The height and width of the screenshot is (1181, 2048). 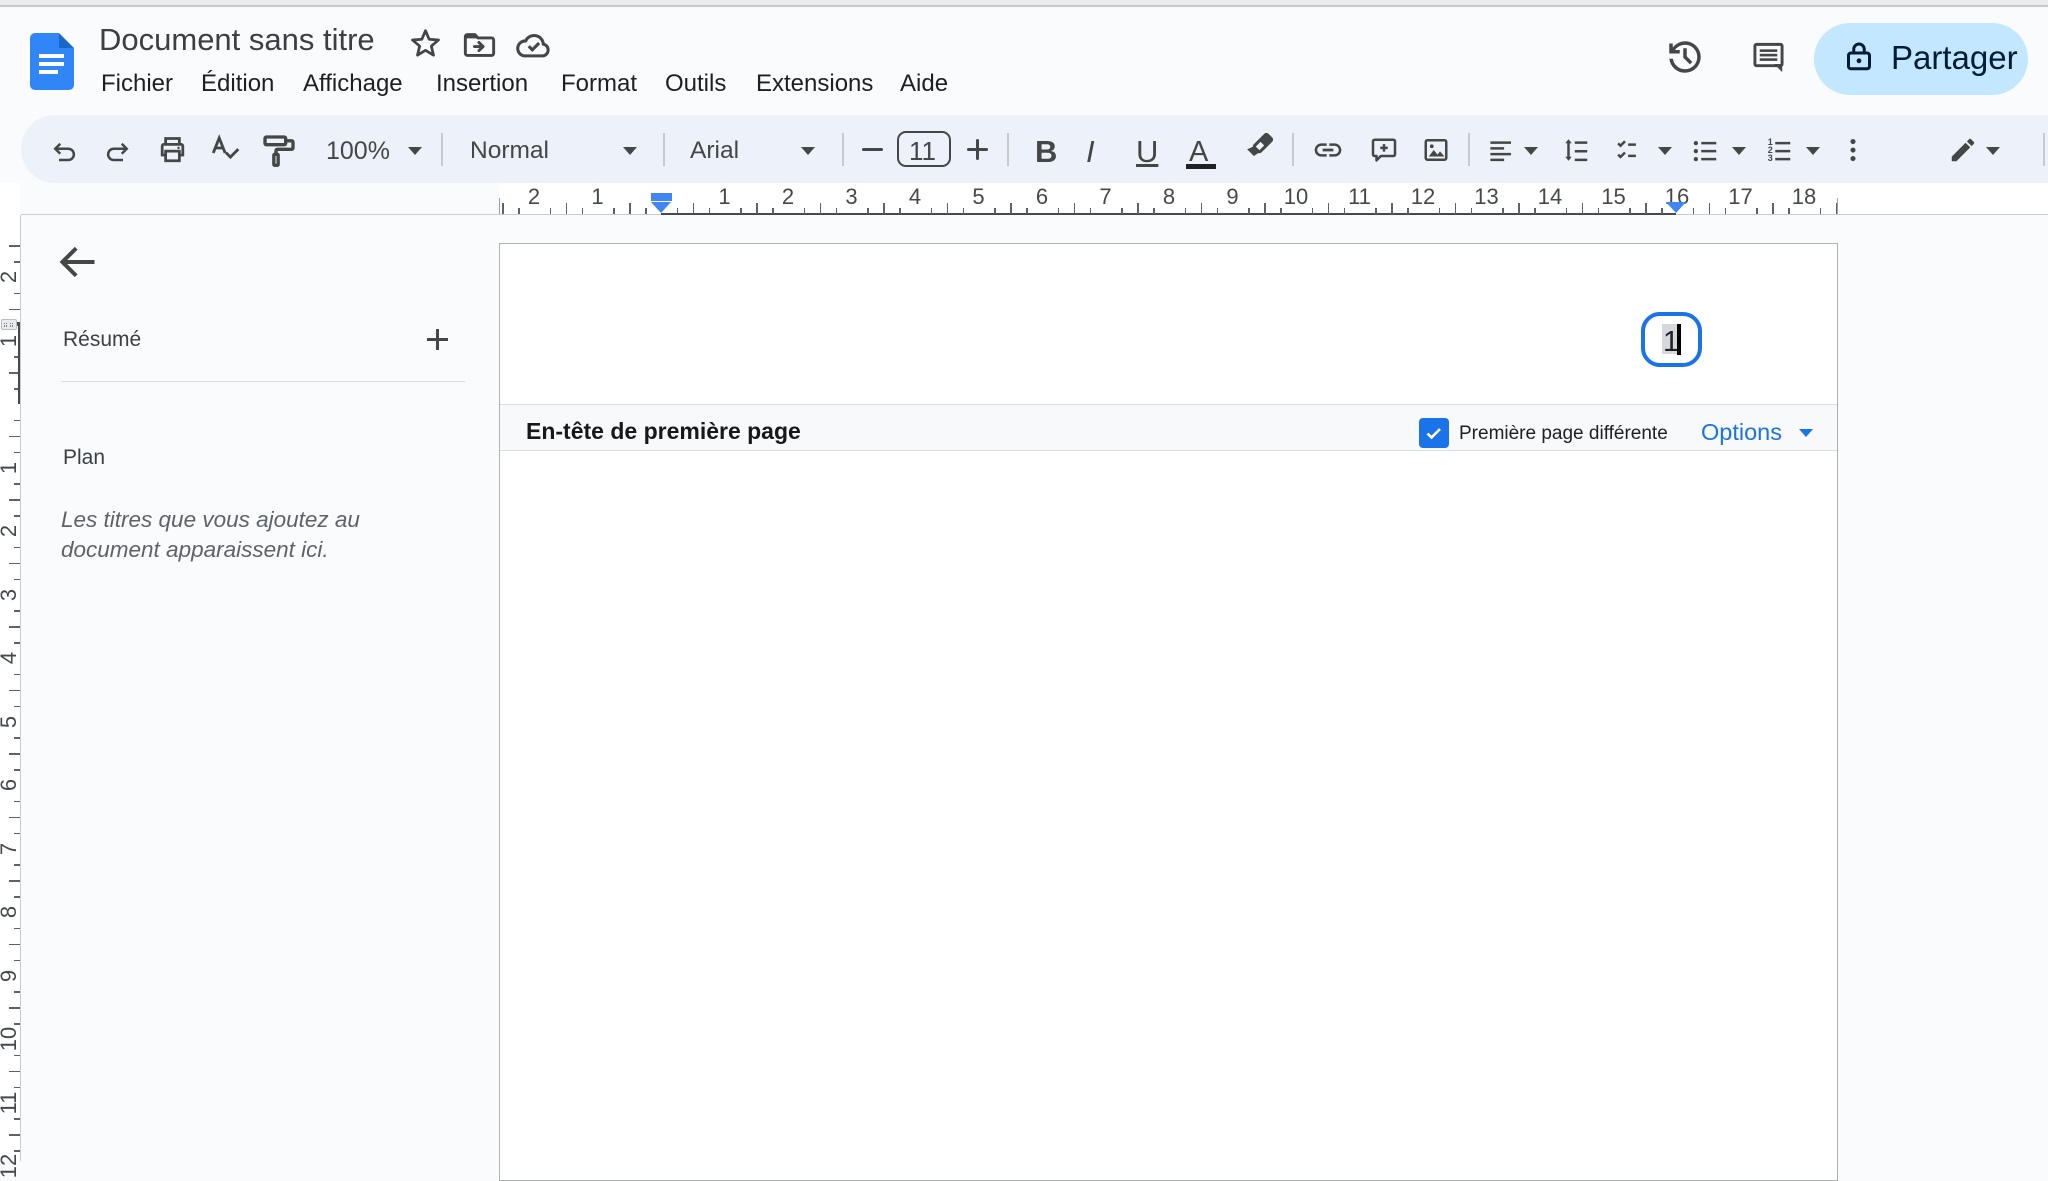 I want to click on svg-text: 3, so click(x=1770, y=158).